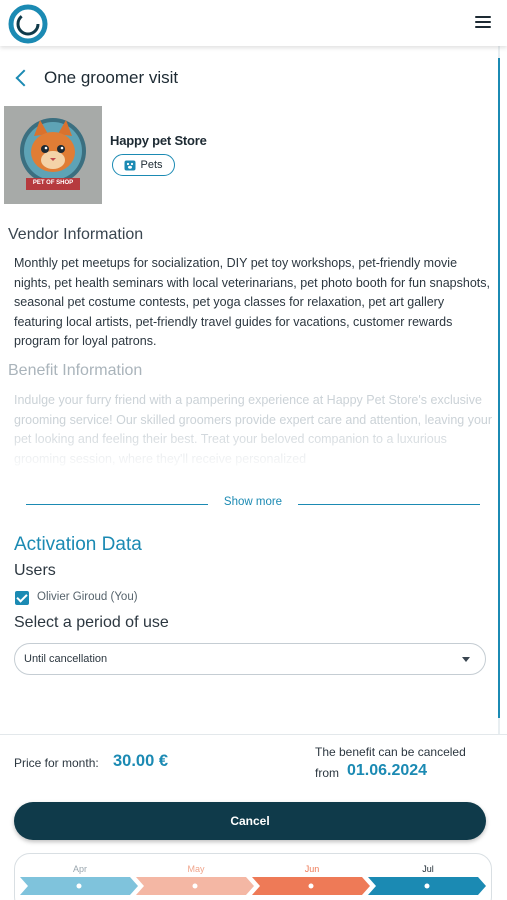 This screenshot has width=507, height=900. I want to click on timeline-month-jul: Jul, so click(428, 869).